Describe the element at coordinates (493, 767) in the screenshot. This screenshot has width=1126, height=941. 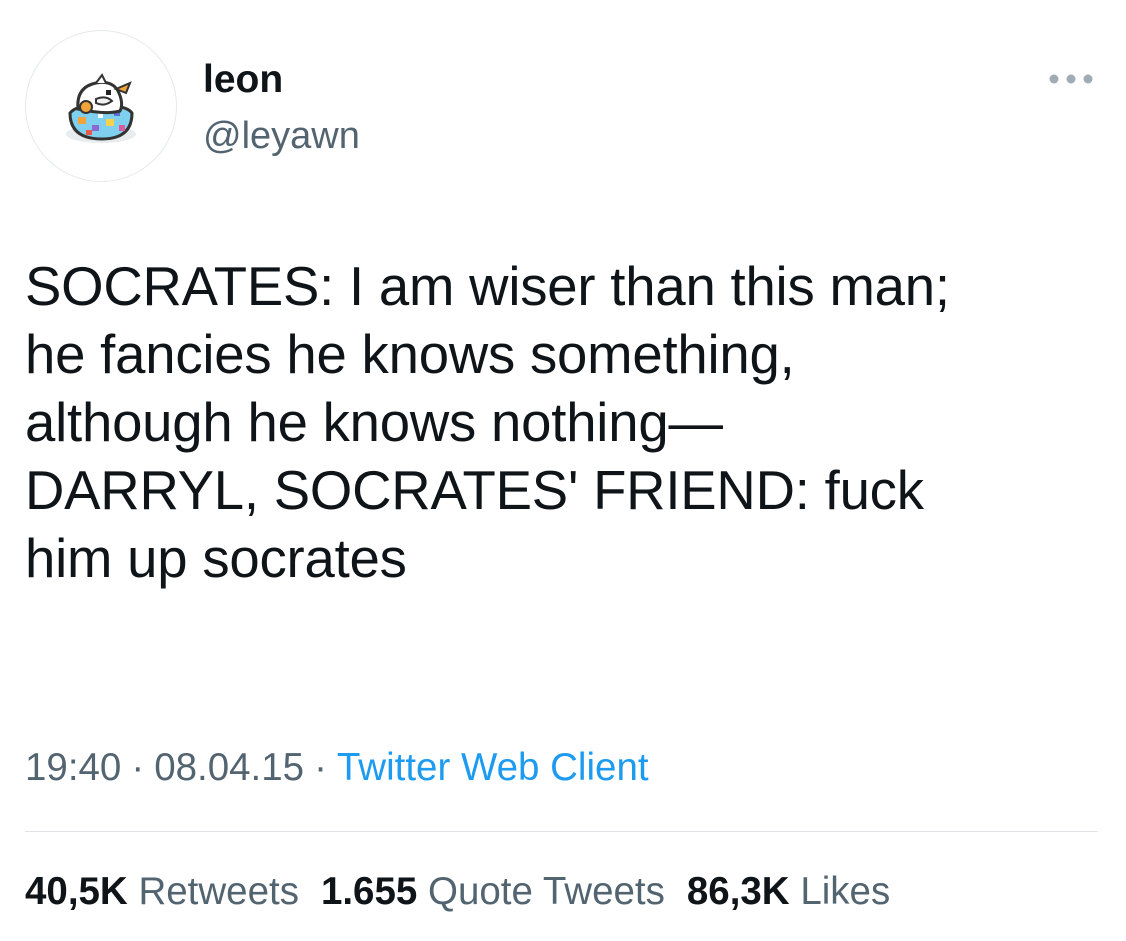
I see `tweet-source-link: Twitter Web Client` at that location.